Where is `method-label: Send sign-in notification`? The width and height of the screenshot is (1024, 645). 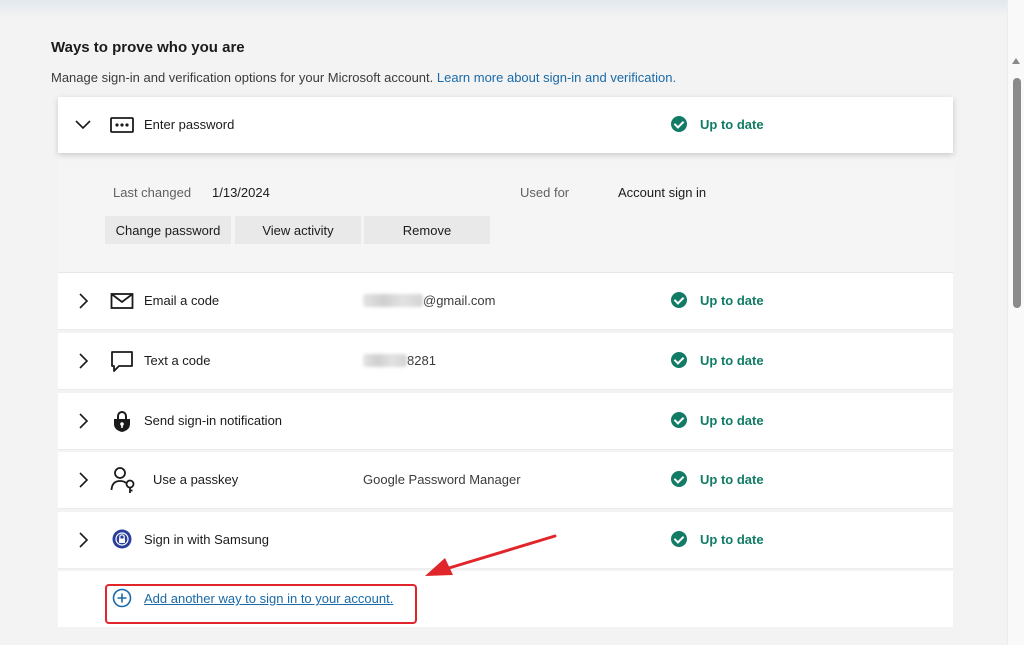
method-label: Send sign-in notification is located at coordinates (213, 420).